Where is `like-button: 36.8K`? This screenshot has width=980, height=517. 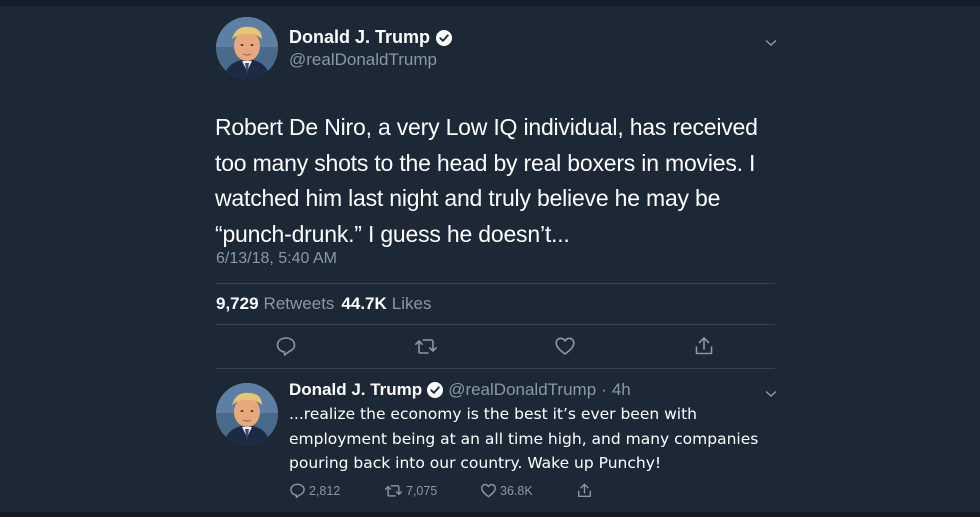
like-button: 36.8K is located at coordinates (506, 490).